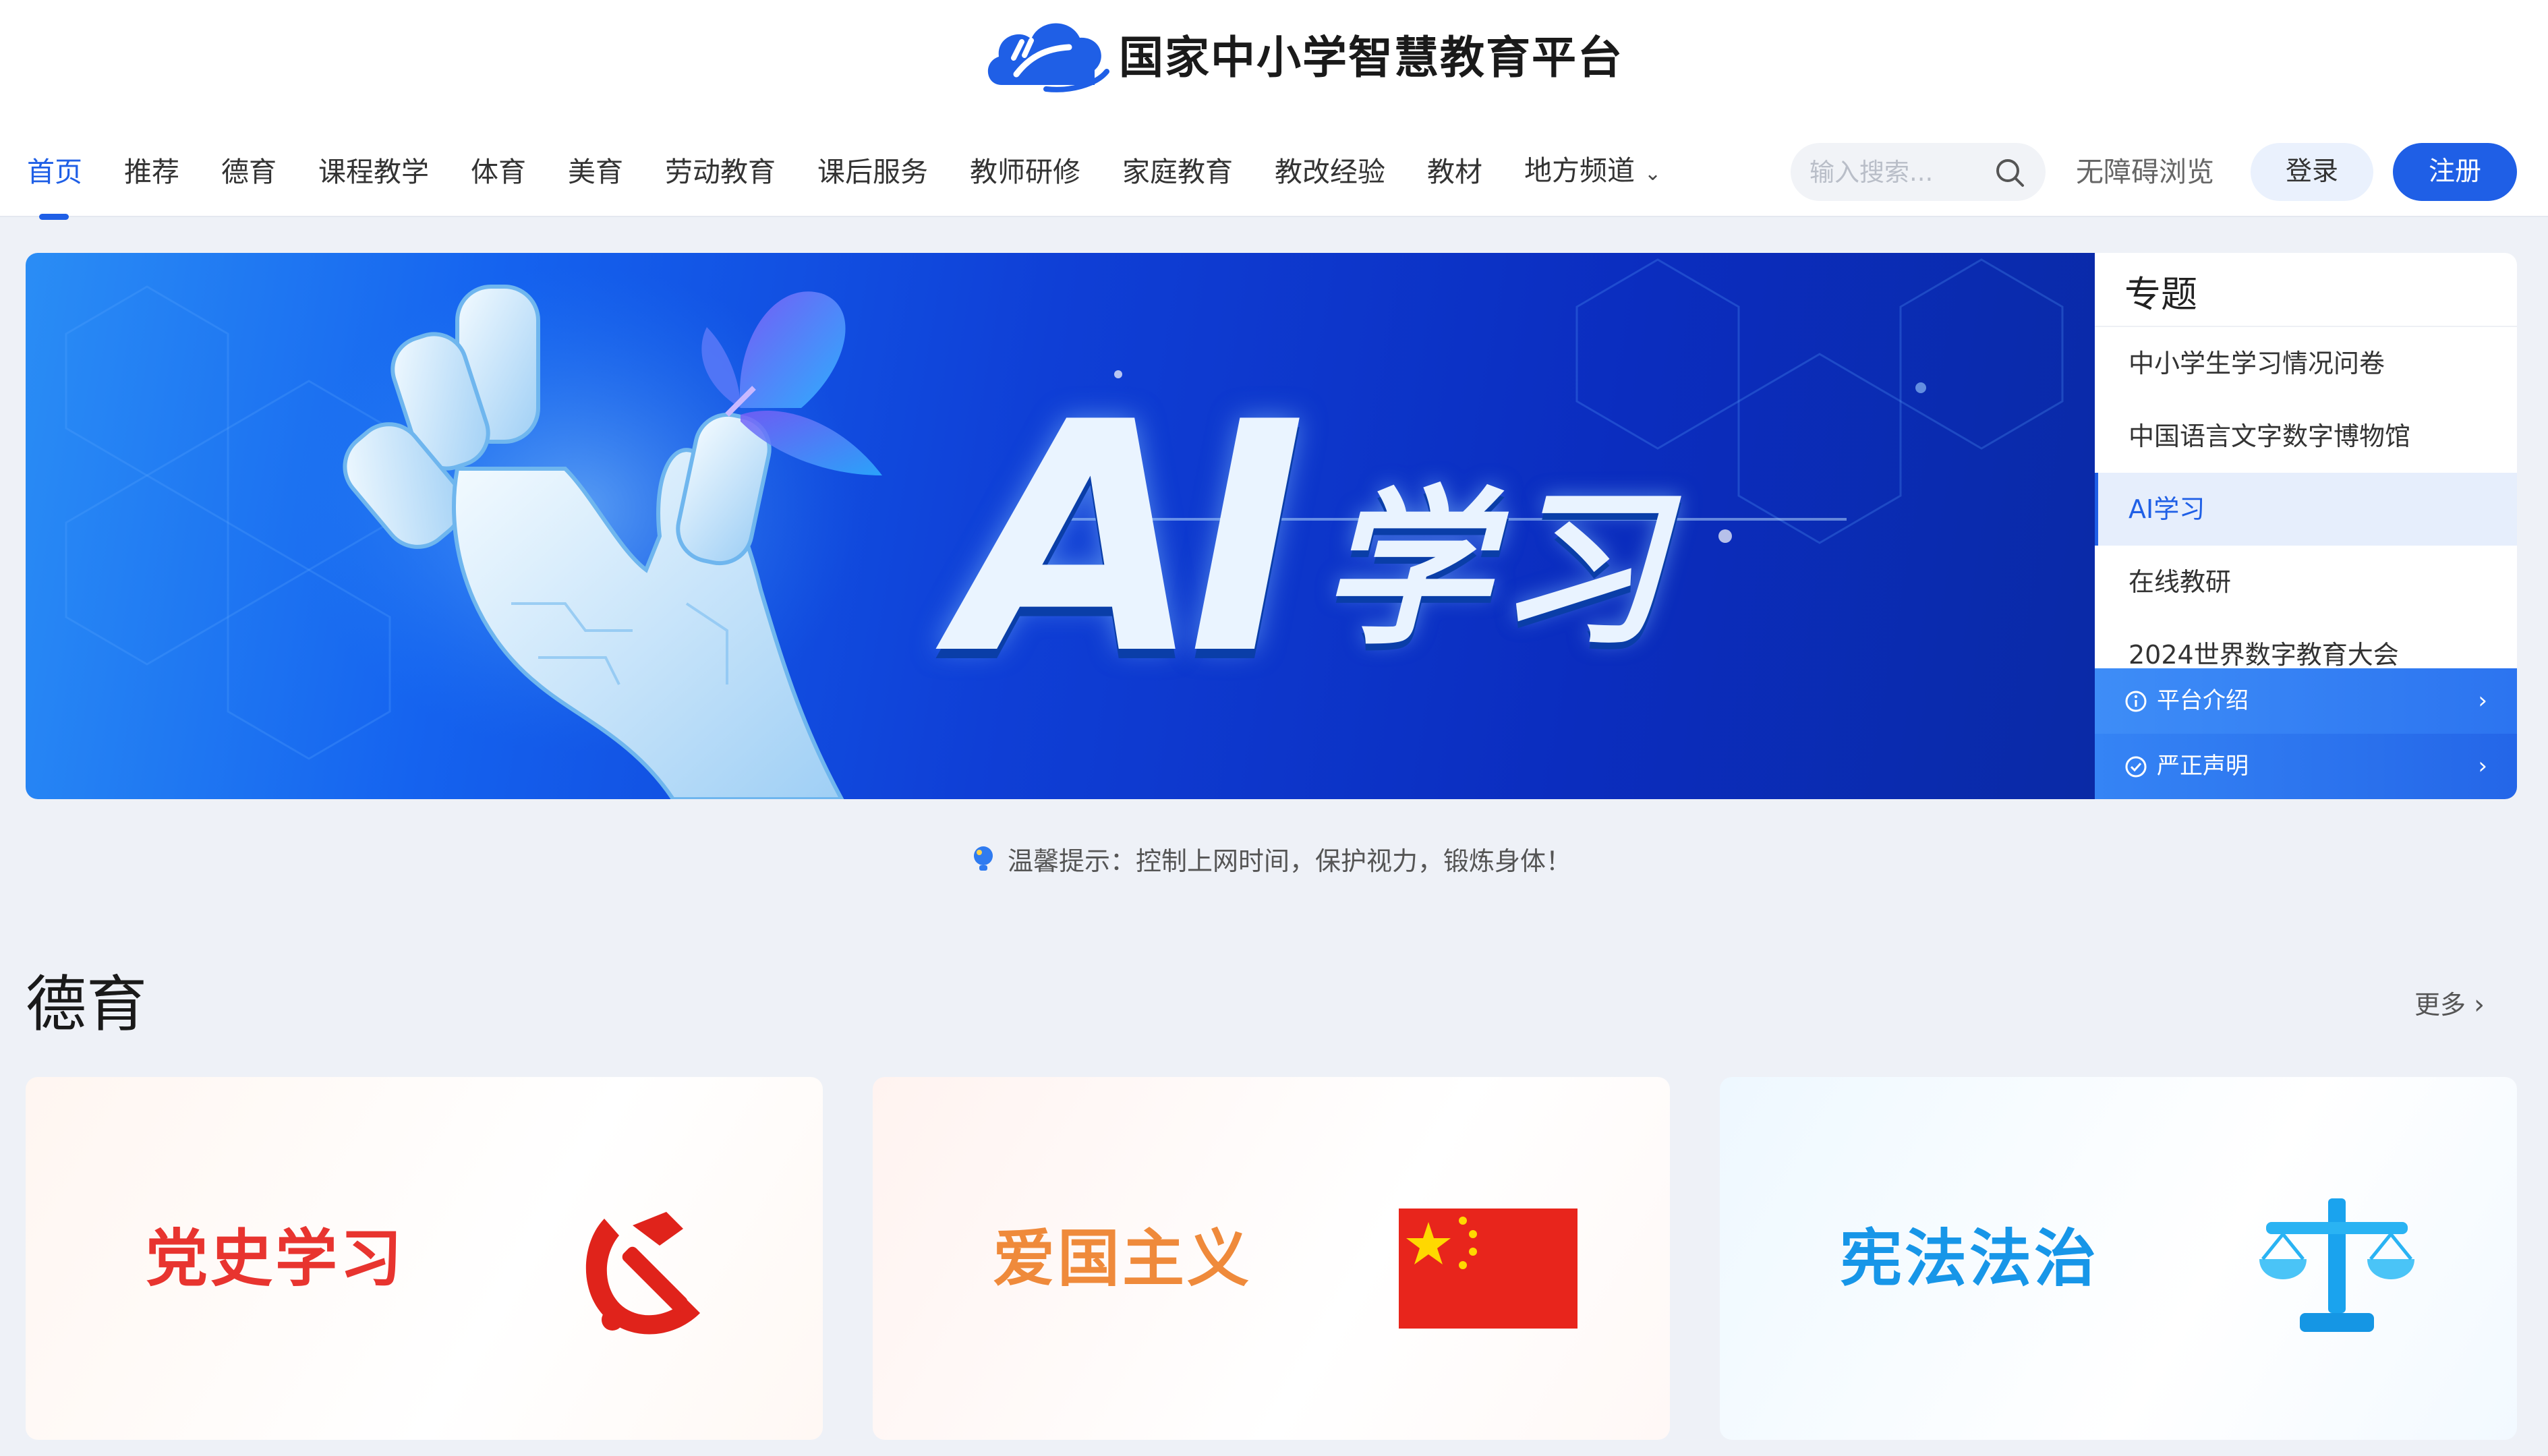 This screenshot has height=1456, width=2548. Describe the element at coordinates (1290, 861) in the screenshot. I see `warm-tip-text: 温馨提示：控制上网时间，保护视力，锻炼身体！` at that location.